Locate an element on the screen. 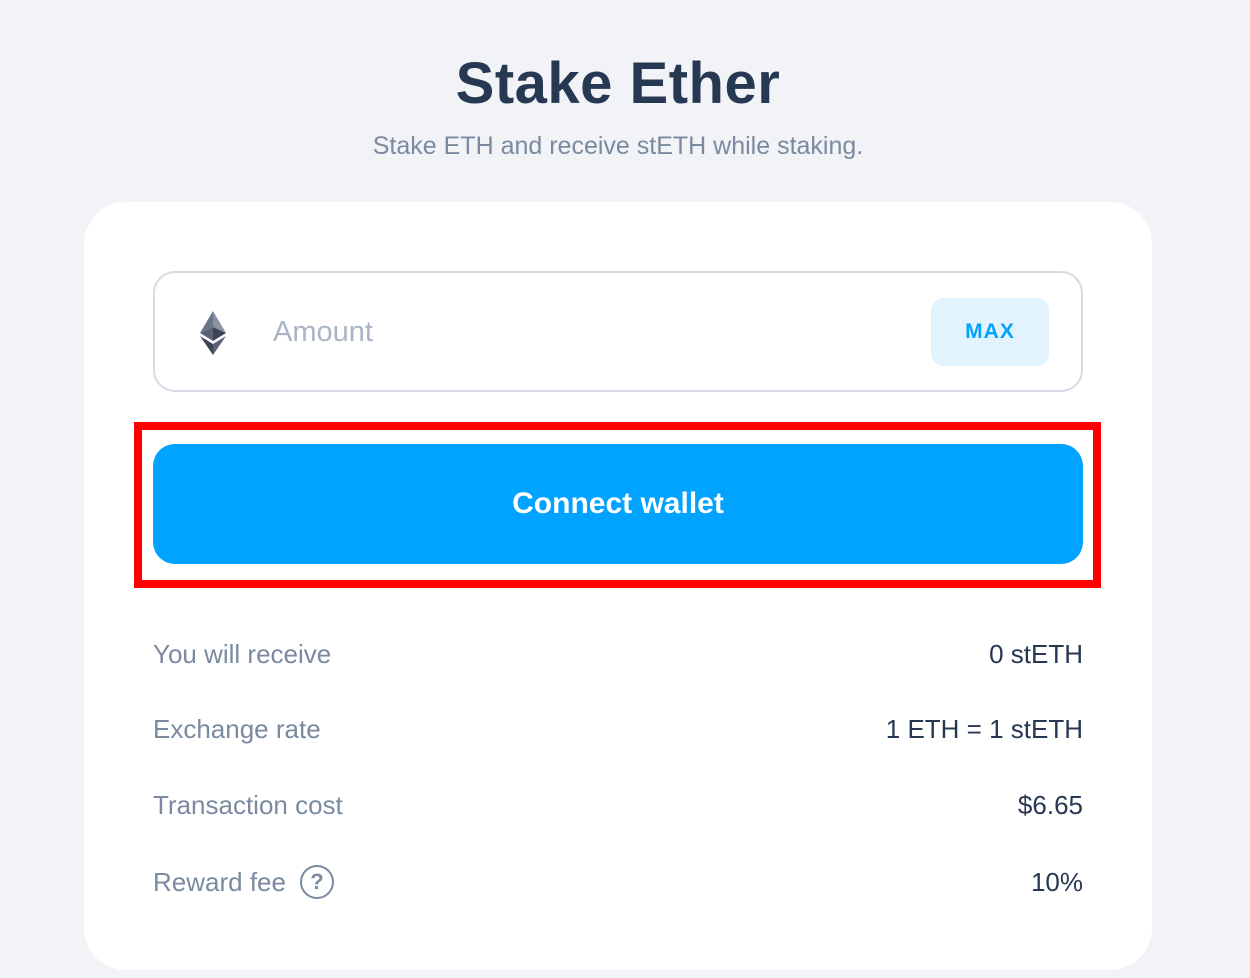 The height and width of the screenshot is (978, 1250). info-value: 10% is located at coordinates (1056, 881).